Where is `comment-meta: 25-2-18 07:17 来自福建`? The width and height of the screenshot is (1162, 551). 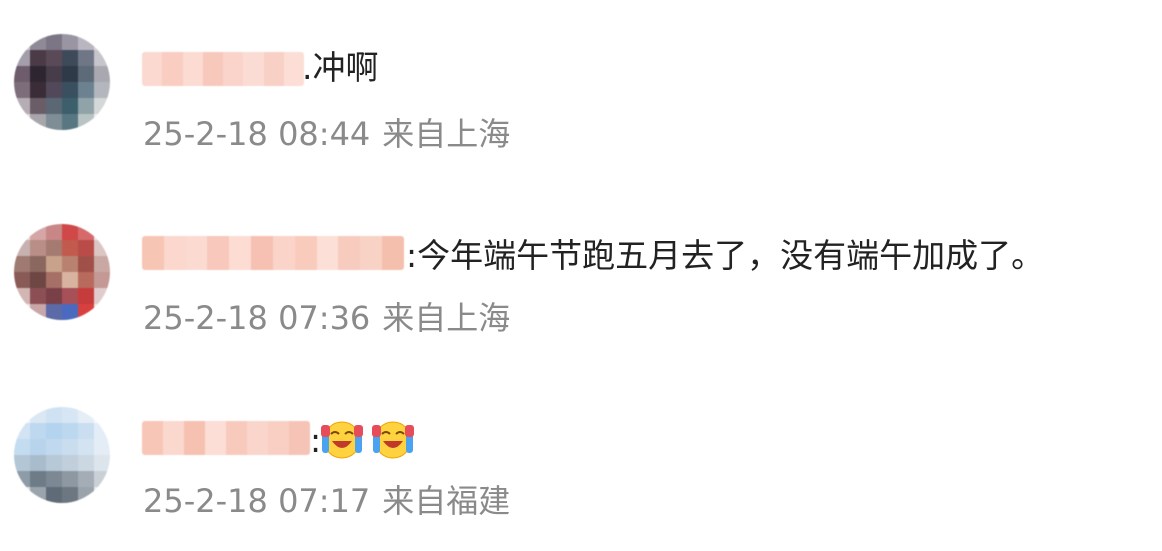 comment-meta: 25-2-18 07:17 来自福建 is located at coordinates (326, 501).